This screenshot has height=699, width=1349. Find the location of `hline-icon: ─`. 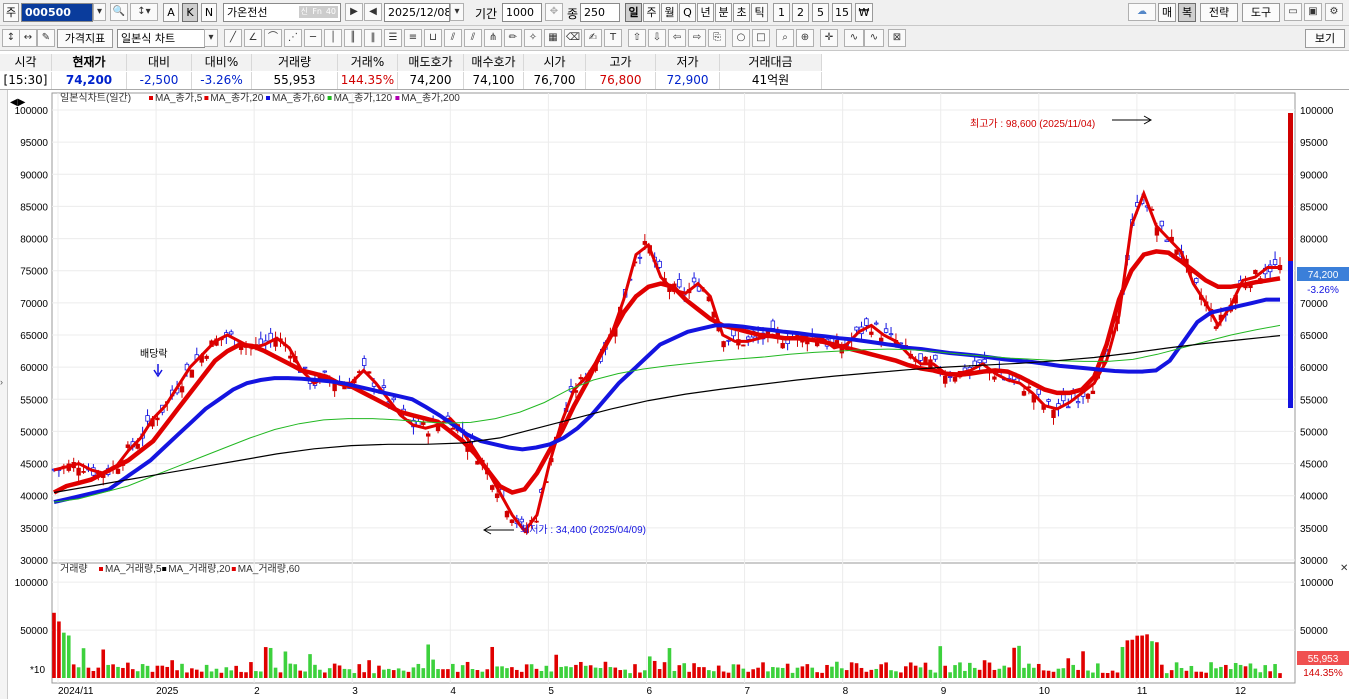

hline-icon: ─ is located at coordinates (313, 38).